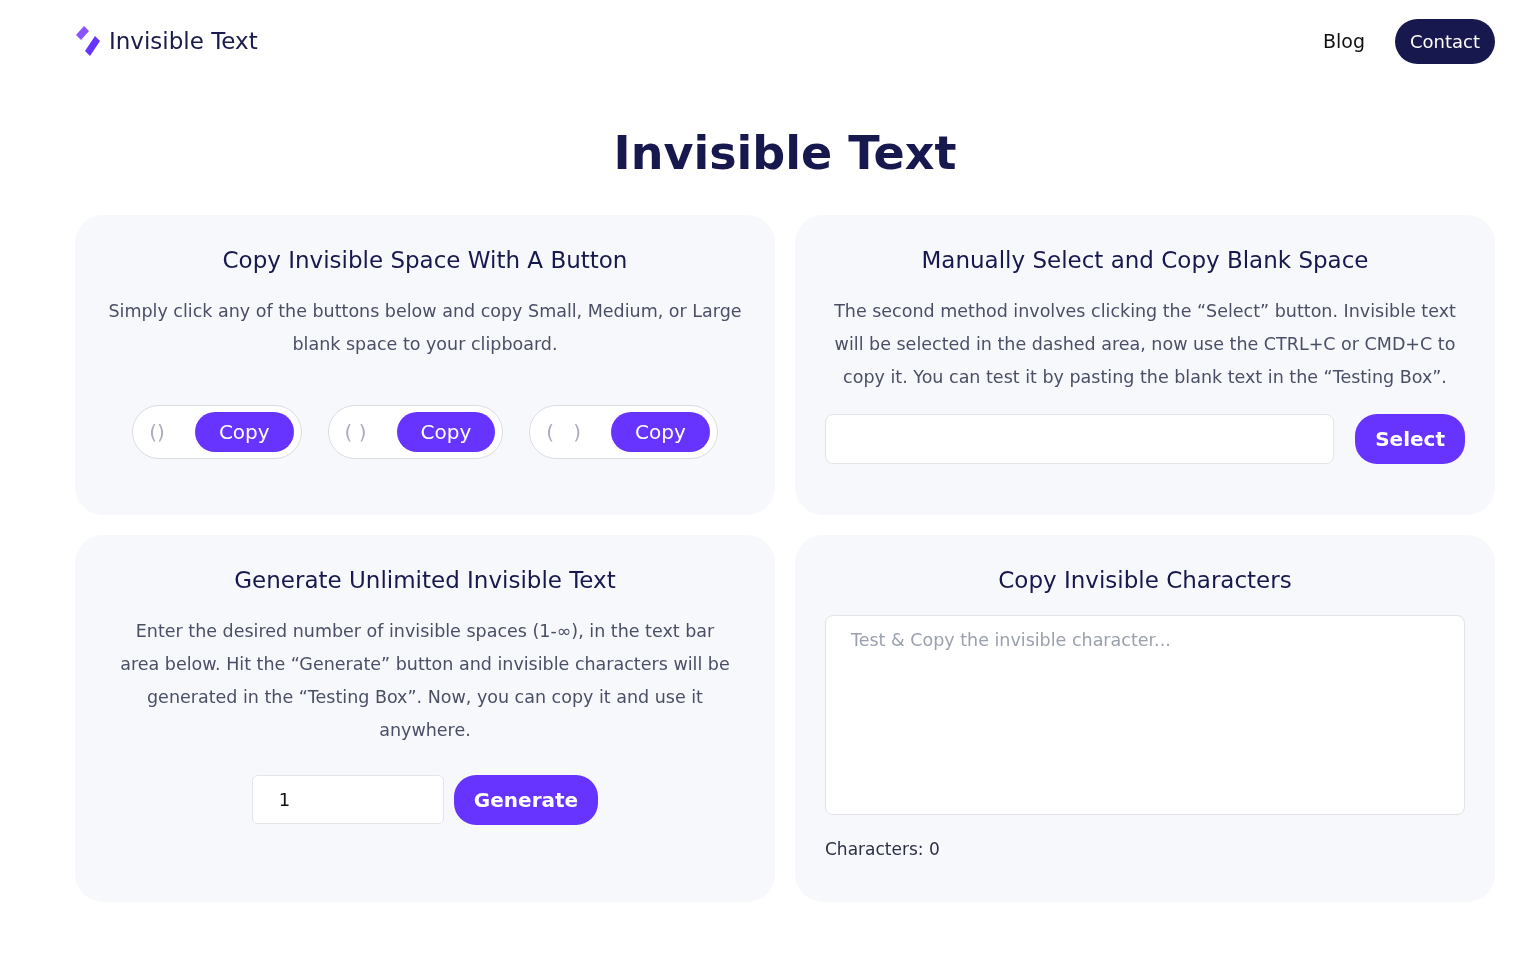  What do you see at coordinates (425, 328) in the screenshot?
I see `card-description: Simply click any of the buttons below and copy Small, Medium, or Large blank space to your clipboard.` at bounding box center [425, 328].